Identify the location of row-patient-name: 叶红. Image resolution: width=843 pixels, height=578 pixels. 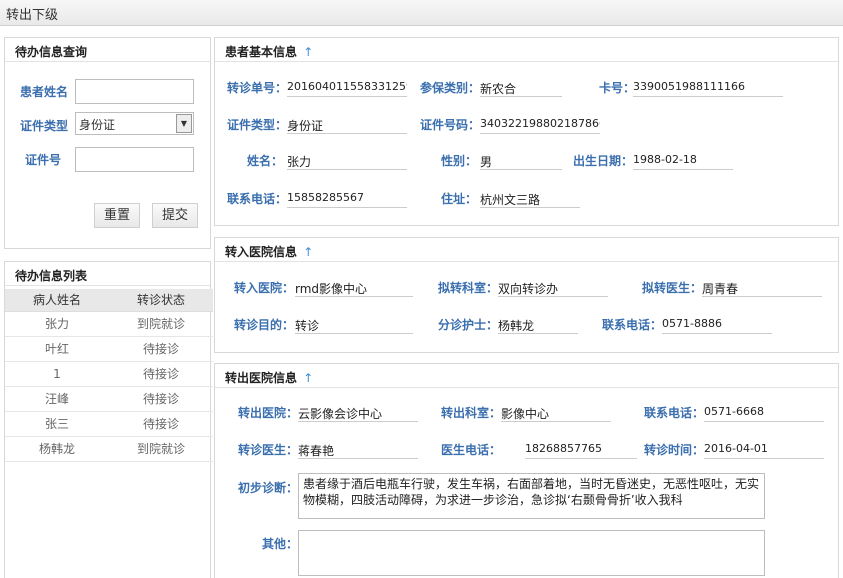
(57, 349).